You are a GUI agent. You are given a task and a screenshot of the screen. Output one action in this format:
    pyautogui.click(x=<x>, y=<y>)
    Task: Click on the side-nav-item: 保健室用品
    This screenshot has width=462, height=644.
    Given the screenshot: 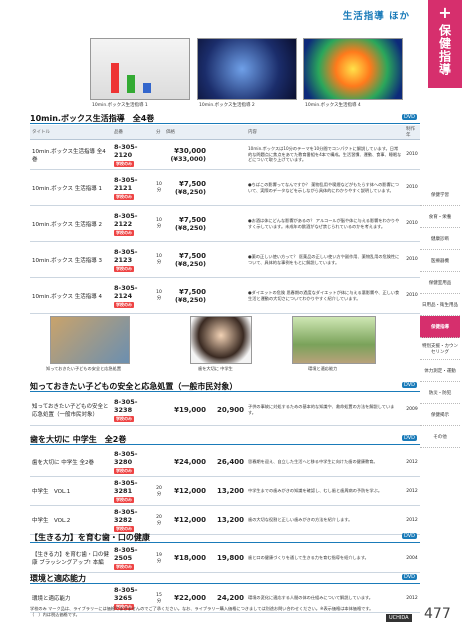 What is the action you would take?
    pyautogui.click(x=440, y=283)
    